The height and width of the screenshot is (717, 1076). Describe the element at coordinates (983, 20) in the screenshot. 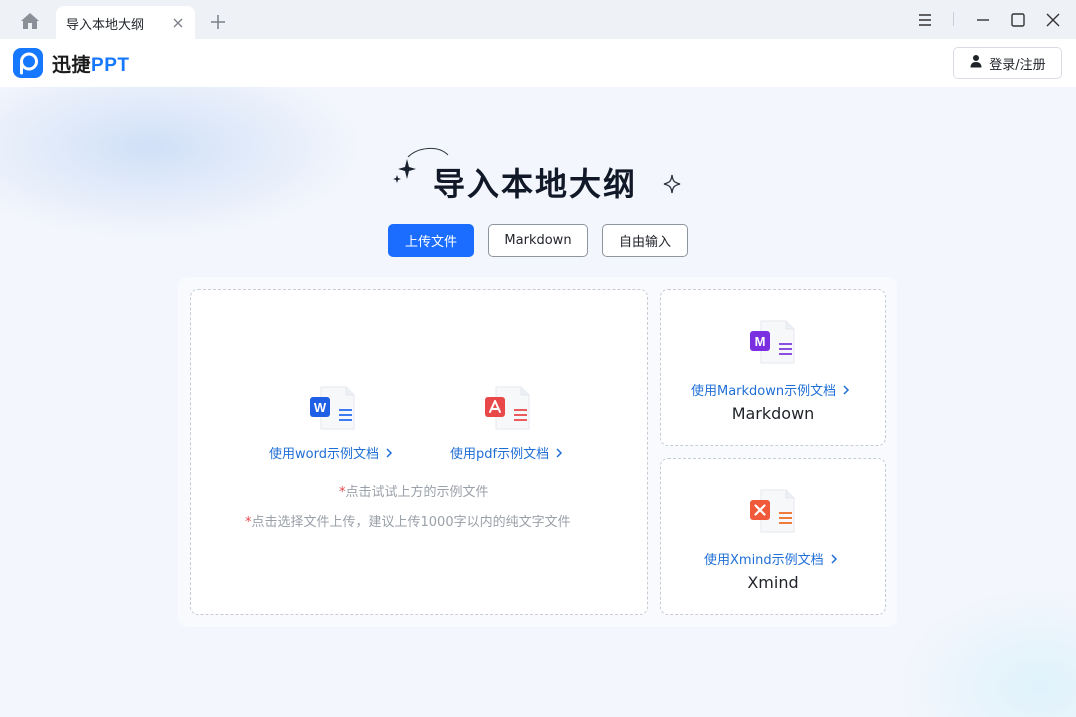

I see `minimize-icon` at that location.